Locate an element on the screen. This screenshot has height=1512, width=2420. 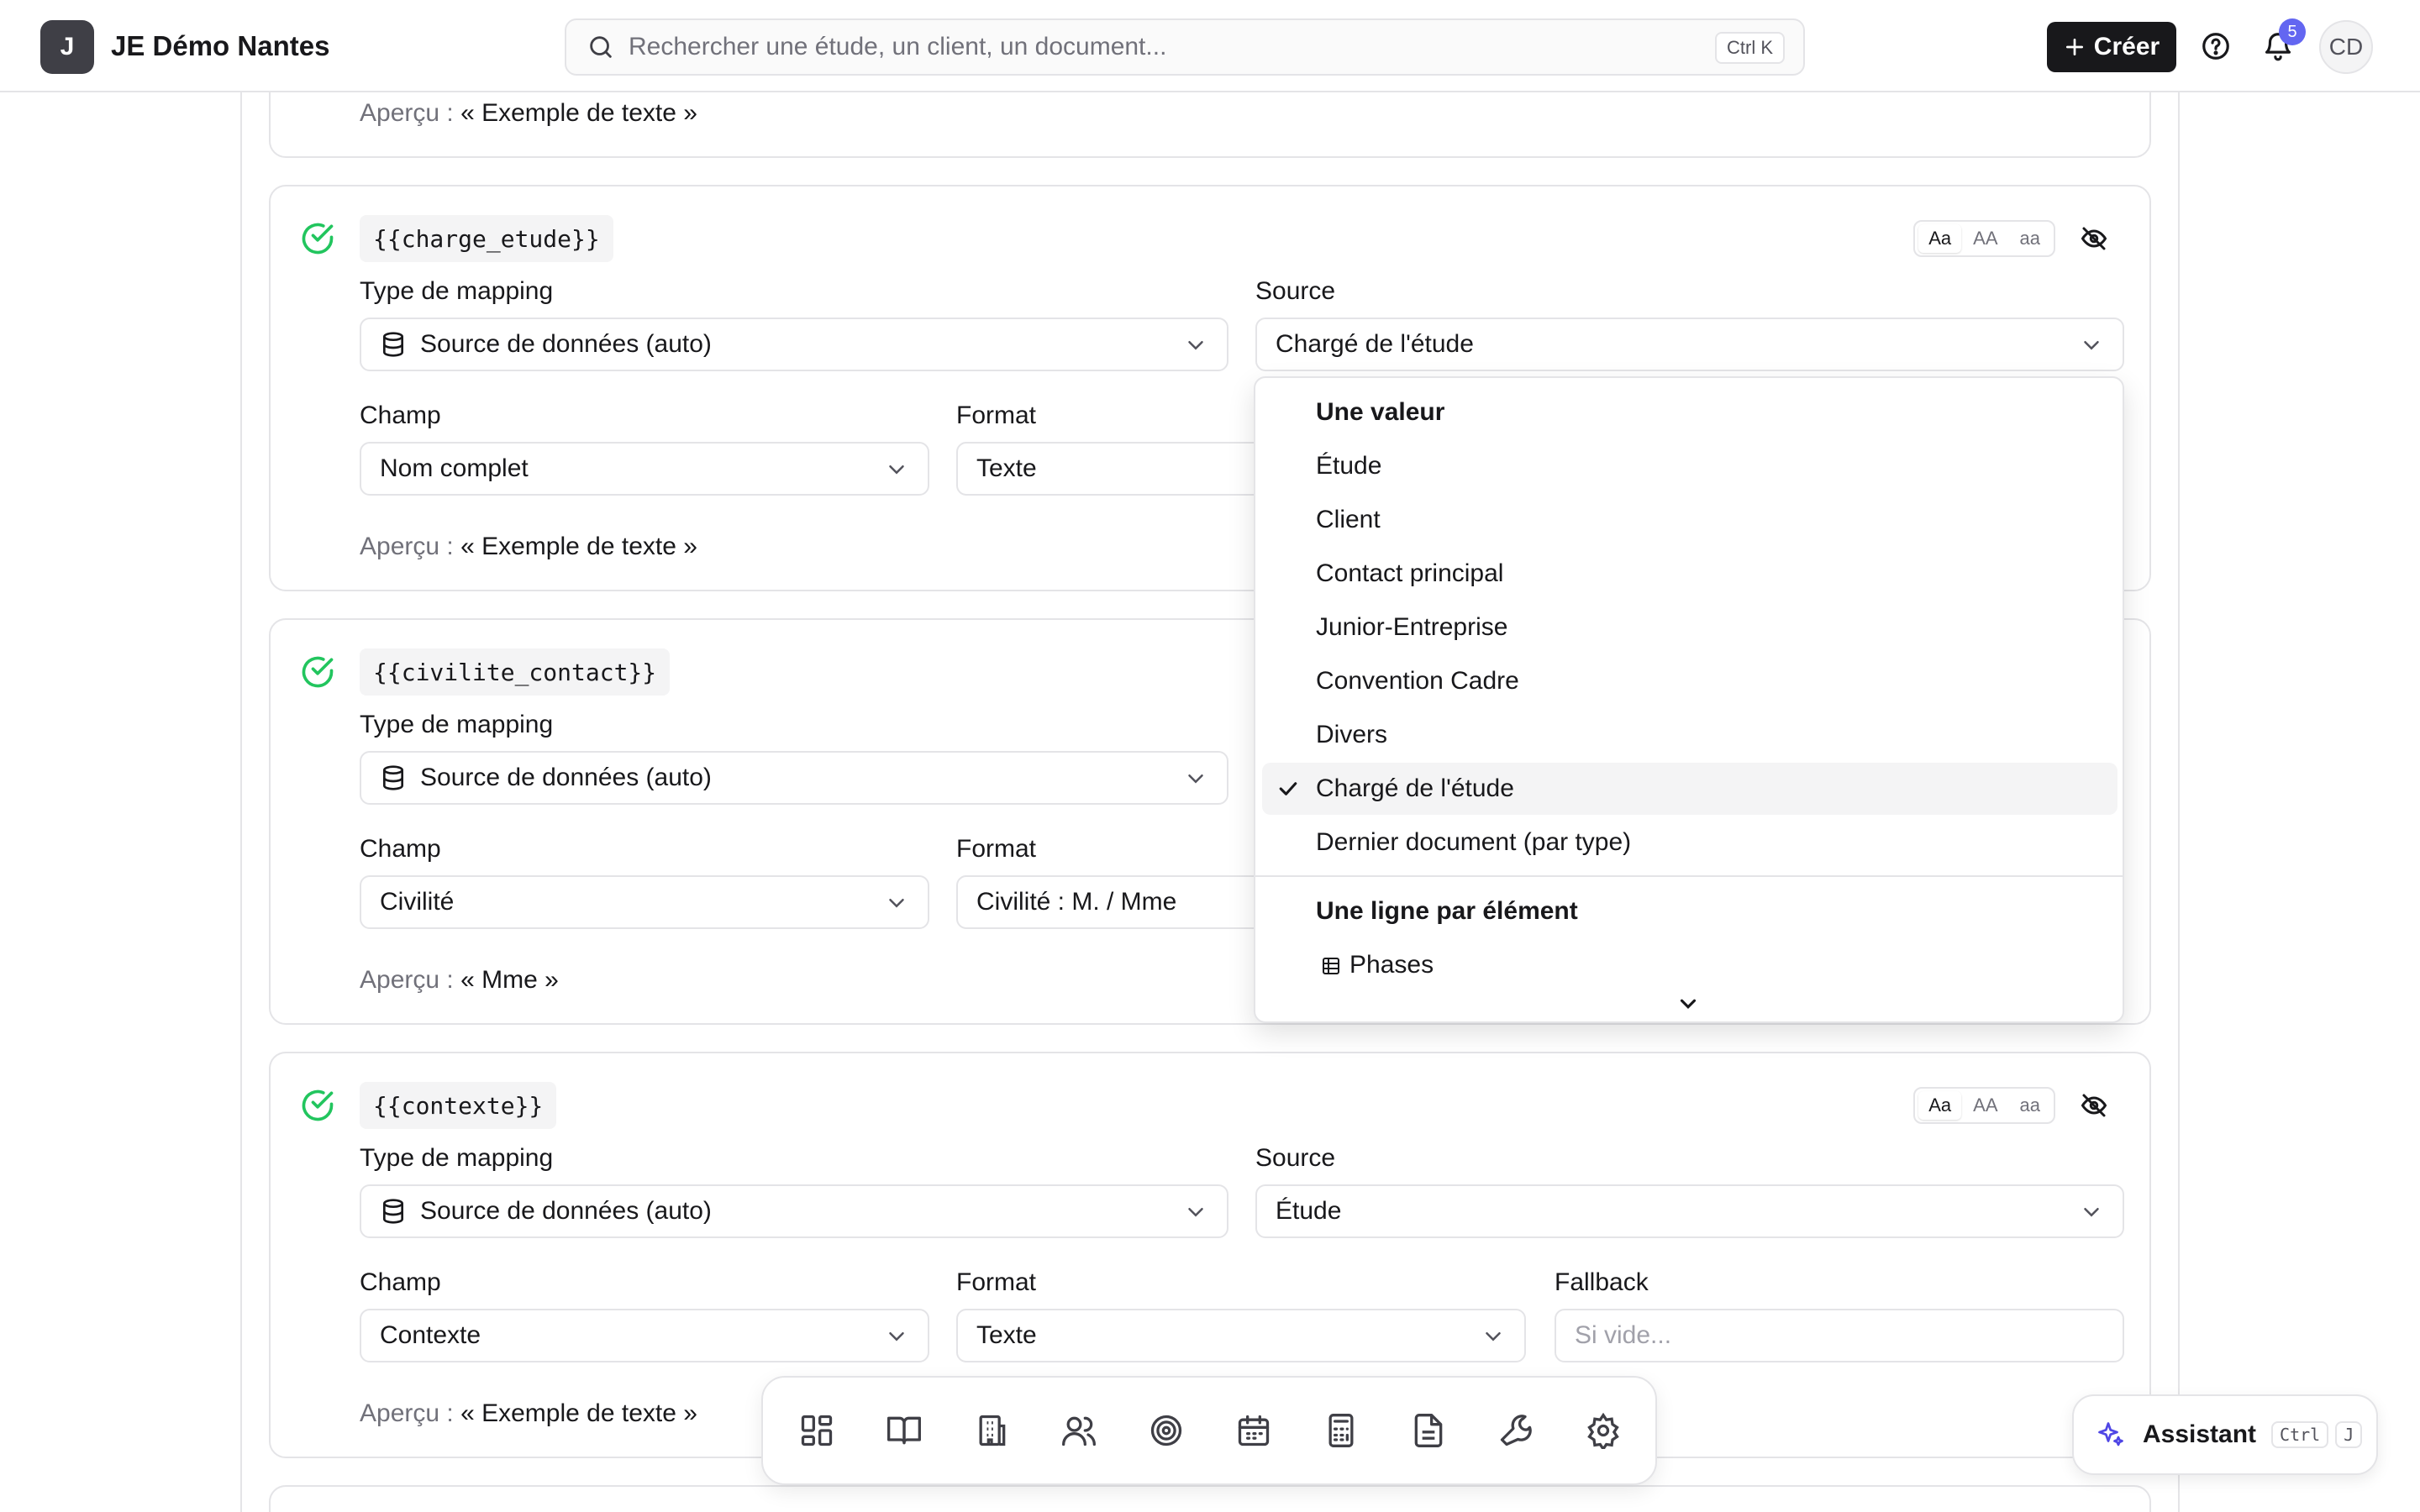
help-icon is located at coordinates (2216, 46).